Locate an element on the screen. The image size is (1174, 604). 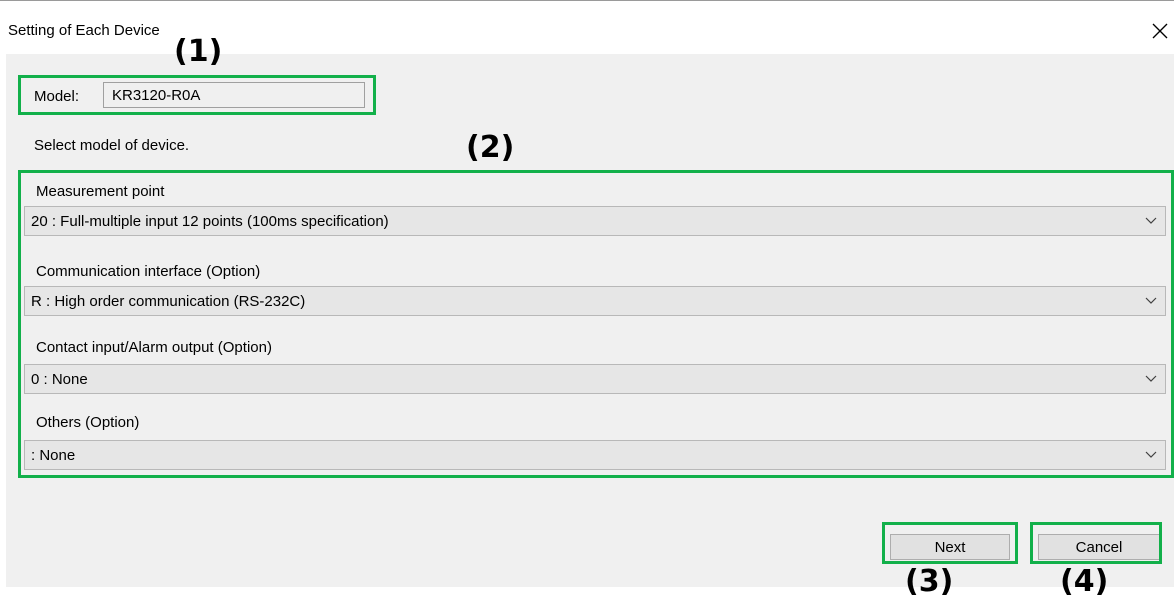
close-icon is located at coordinates (1160, 31).